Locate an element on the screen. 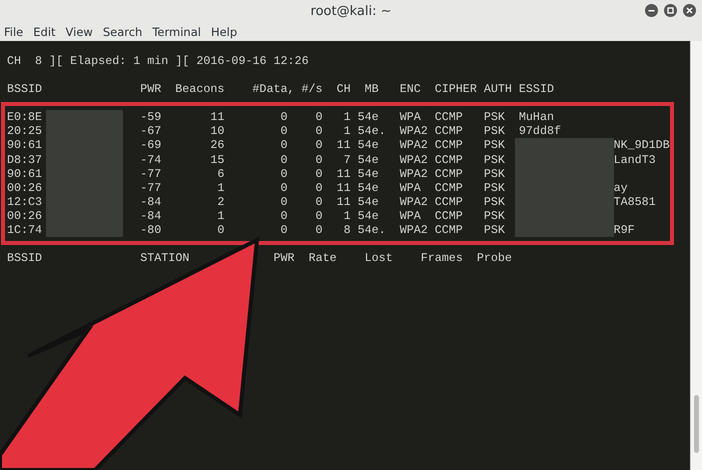  table-cell: 90:61 is located at coordinates (24, 173).